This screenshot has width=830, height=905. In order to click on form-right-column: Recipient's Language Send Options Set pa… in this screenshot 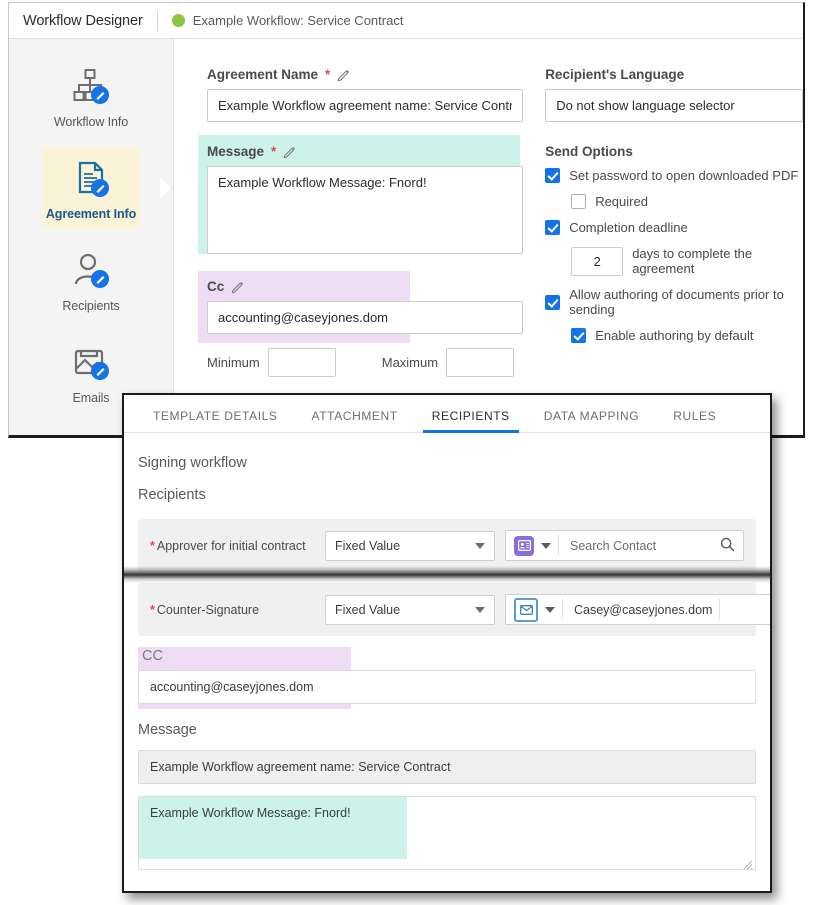, I will do `click(674, 222)`.